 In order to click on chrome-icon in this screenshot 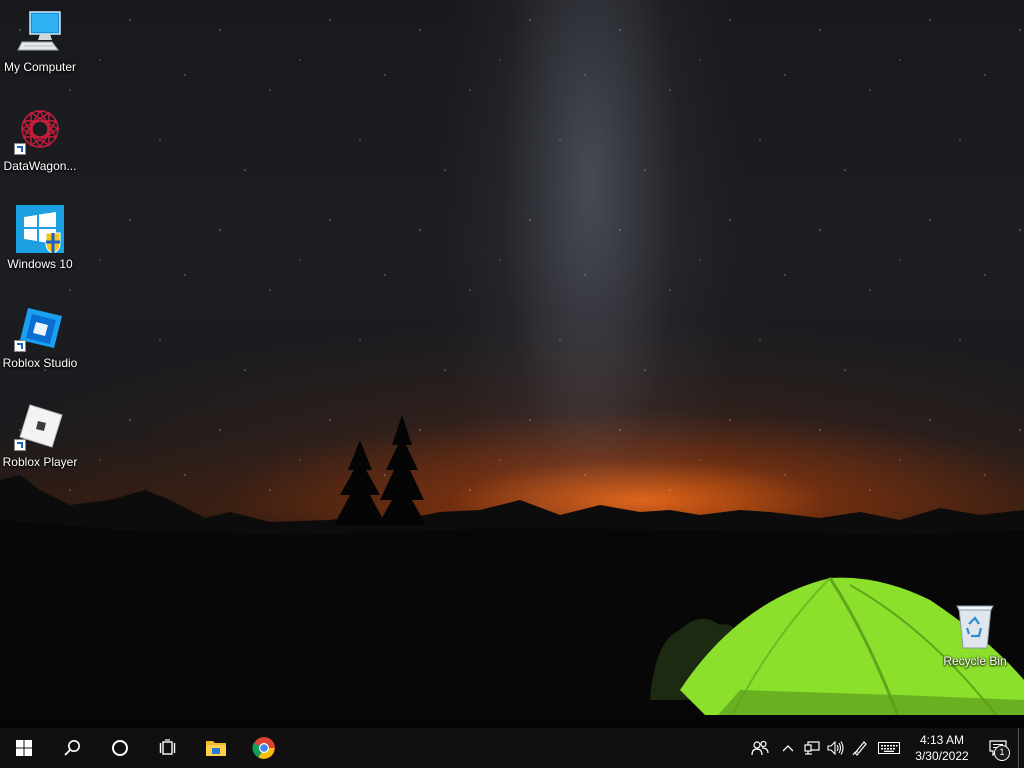, I will do `click(263, 748)`.